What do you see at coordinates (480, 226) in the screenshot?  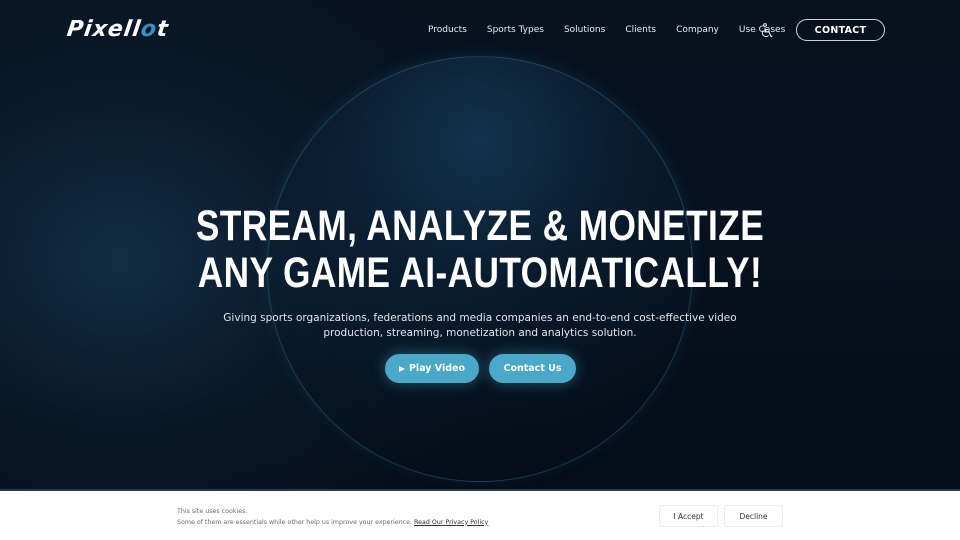 I see `headline-line-1: STREAM, ANALYZE & MONETIZE` at bounding box center [480, 226].